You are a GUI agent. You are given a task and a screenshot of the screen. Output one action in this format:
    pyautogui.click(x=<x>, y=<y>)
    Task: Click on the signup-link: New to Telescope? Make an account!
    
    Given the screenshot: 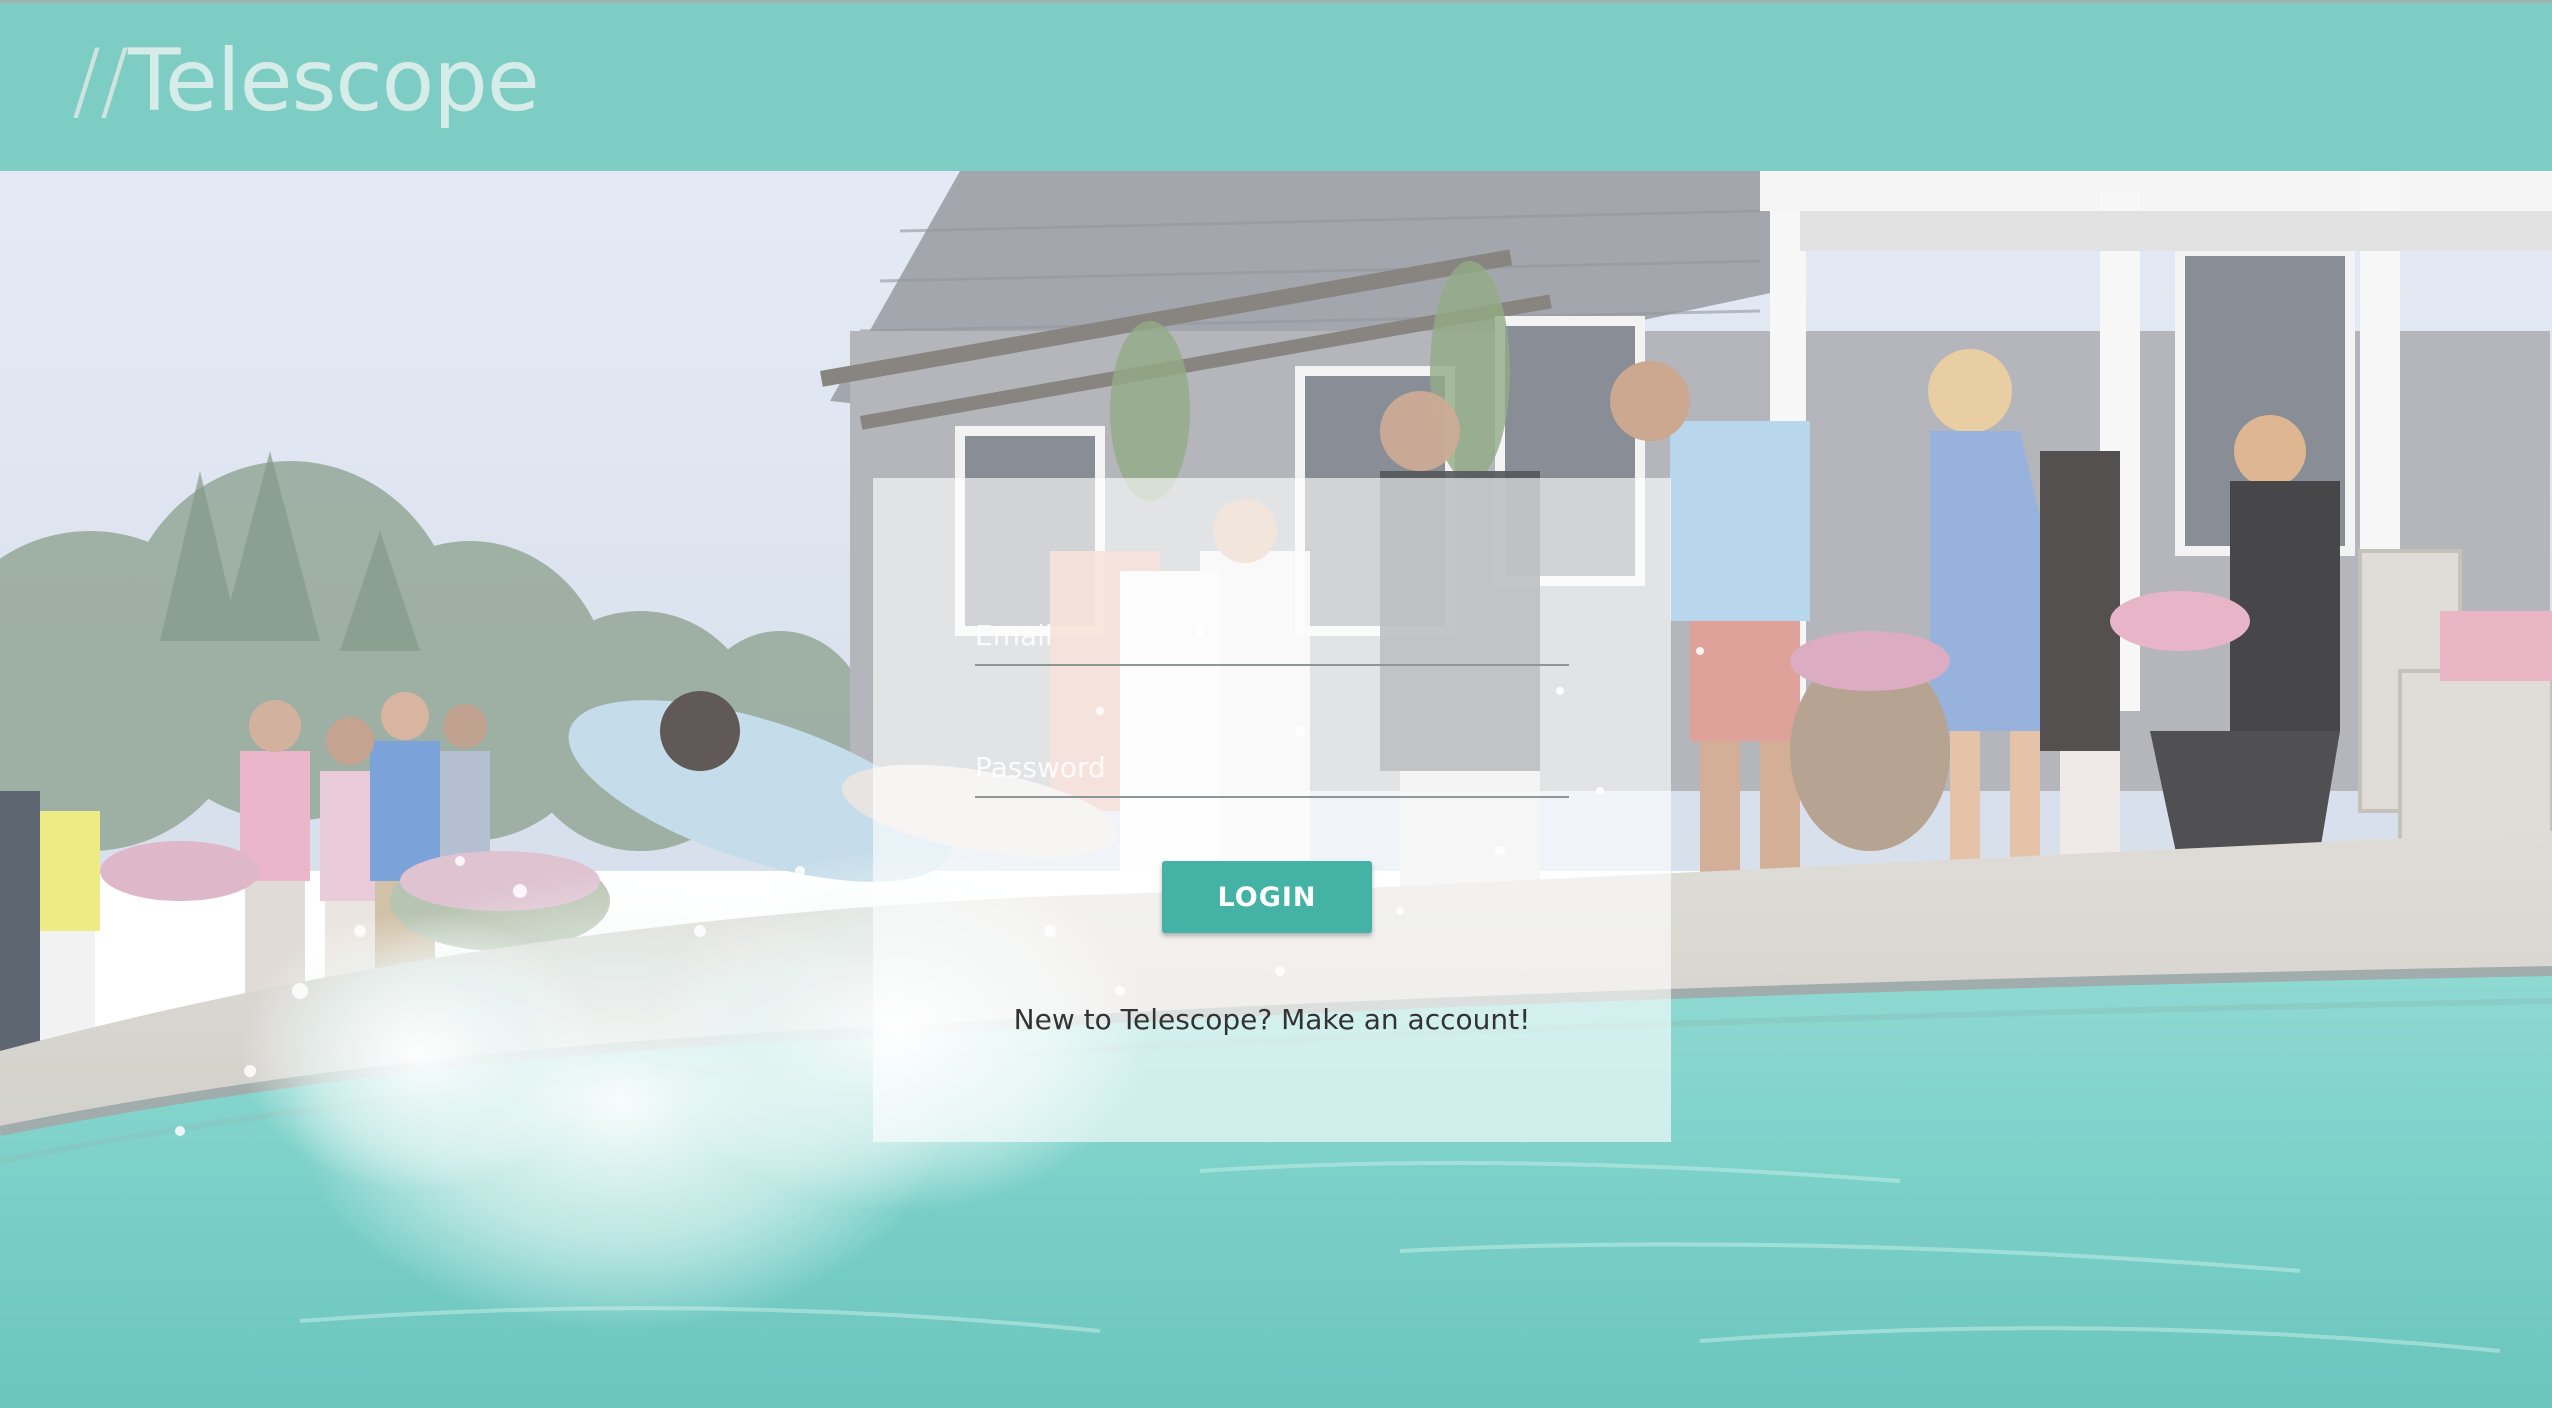 What is the action you would take?
    pyautogui.click(x=1272, y=1019)
    